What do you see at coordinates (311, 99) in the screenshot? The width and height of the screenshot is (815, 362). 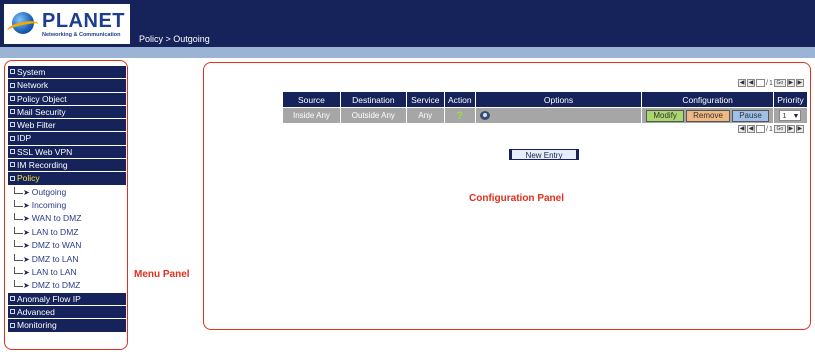 I see `col-header-source: Source` at bounding box center [311, 99].